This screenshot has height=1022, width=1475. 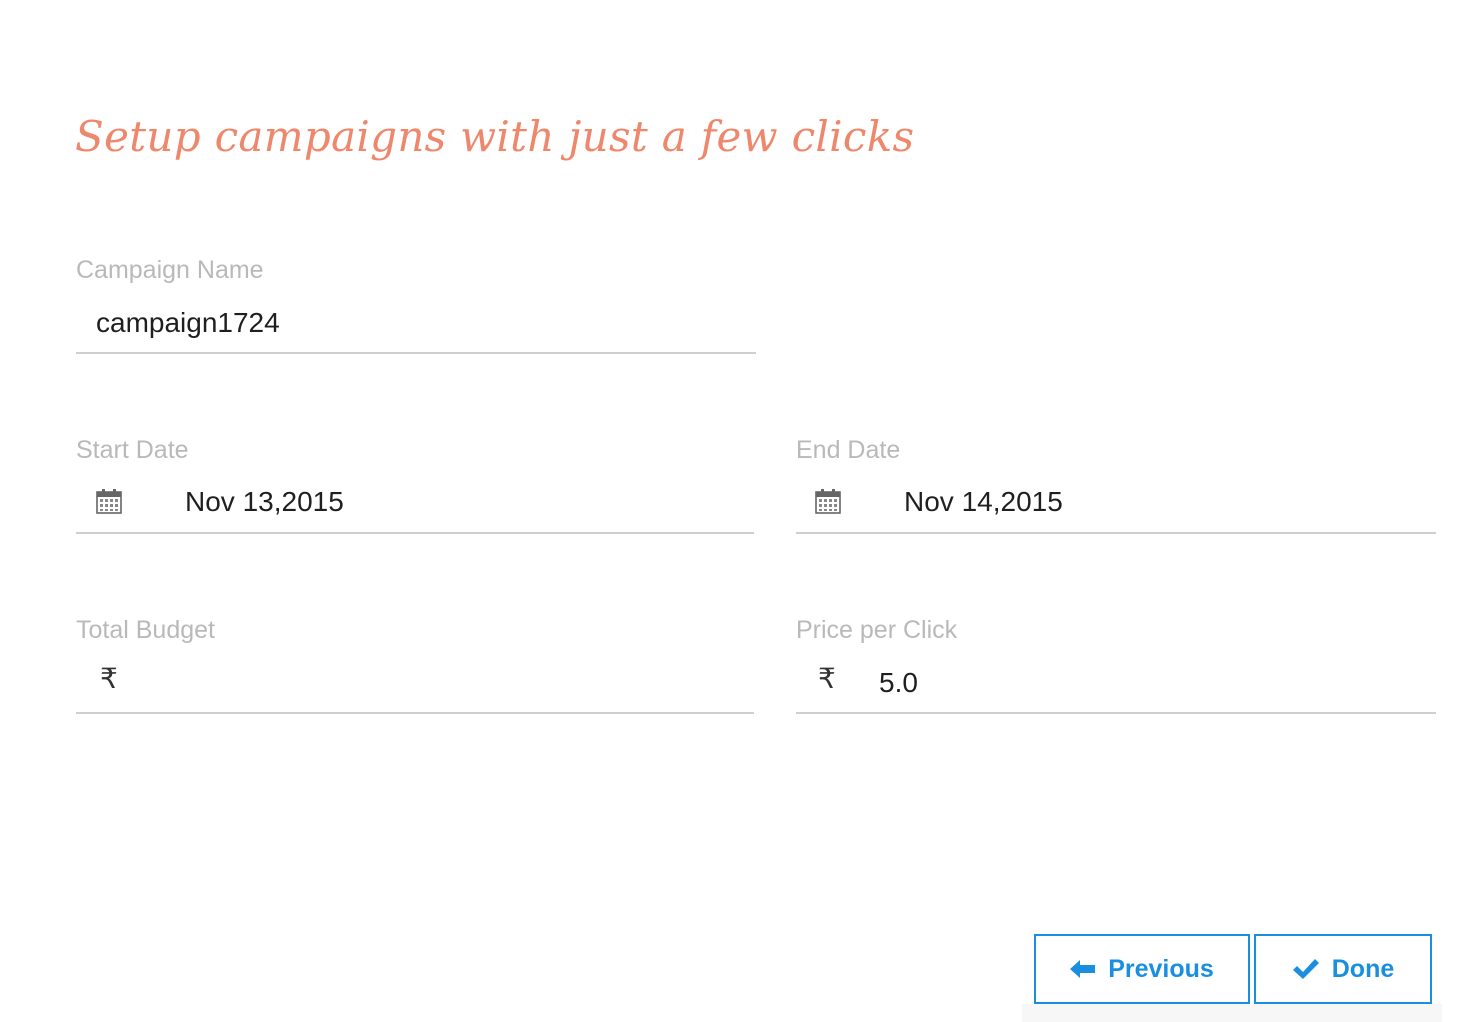 What do you see at coordinates (416, 323) in the screenshot?
I see `campaign-name-input` at bounding box center [416, 323].